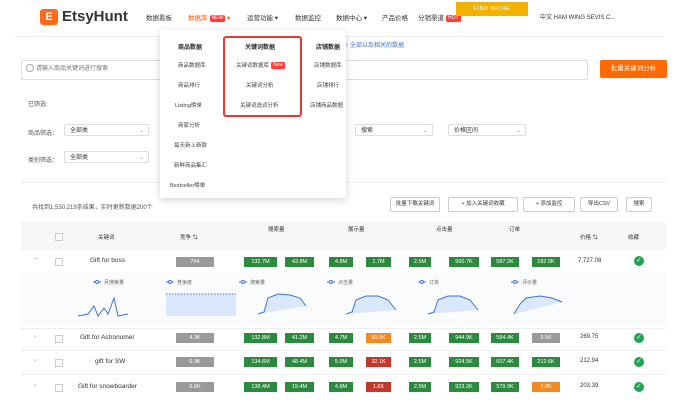  I want to click on metric-cell: 19.4M, so click(299, 387).